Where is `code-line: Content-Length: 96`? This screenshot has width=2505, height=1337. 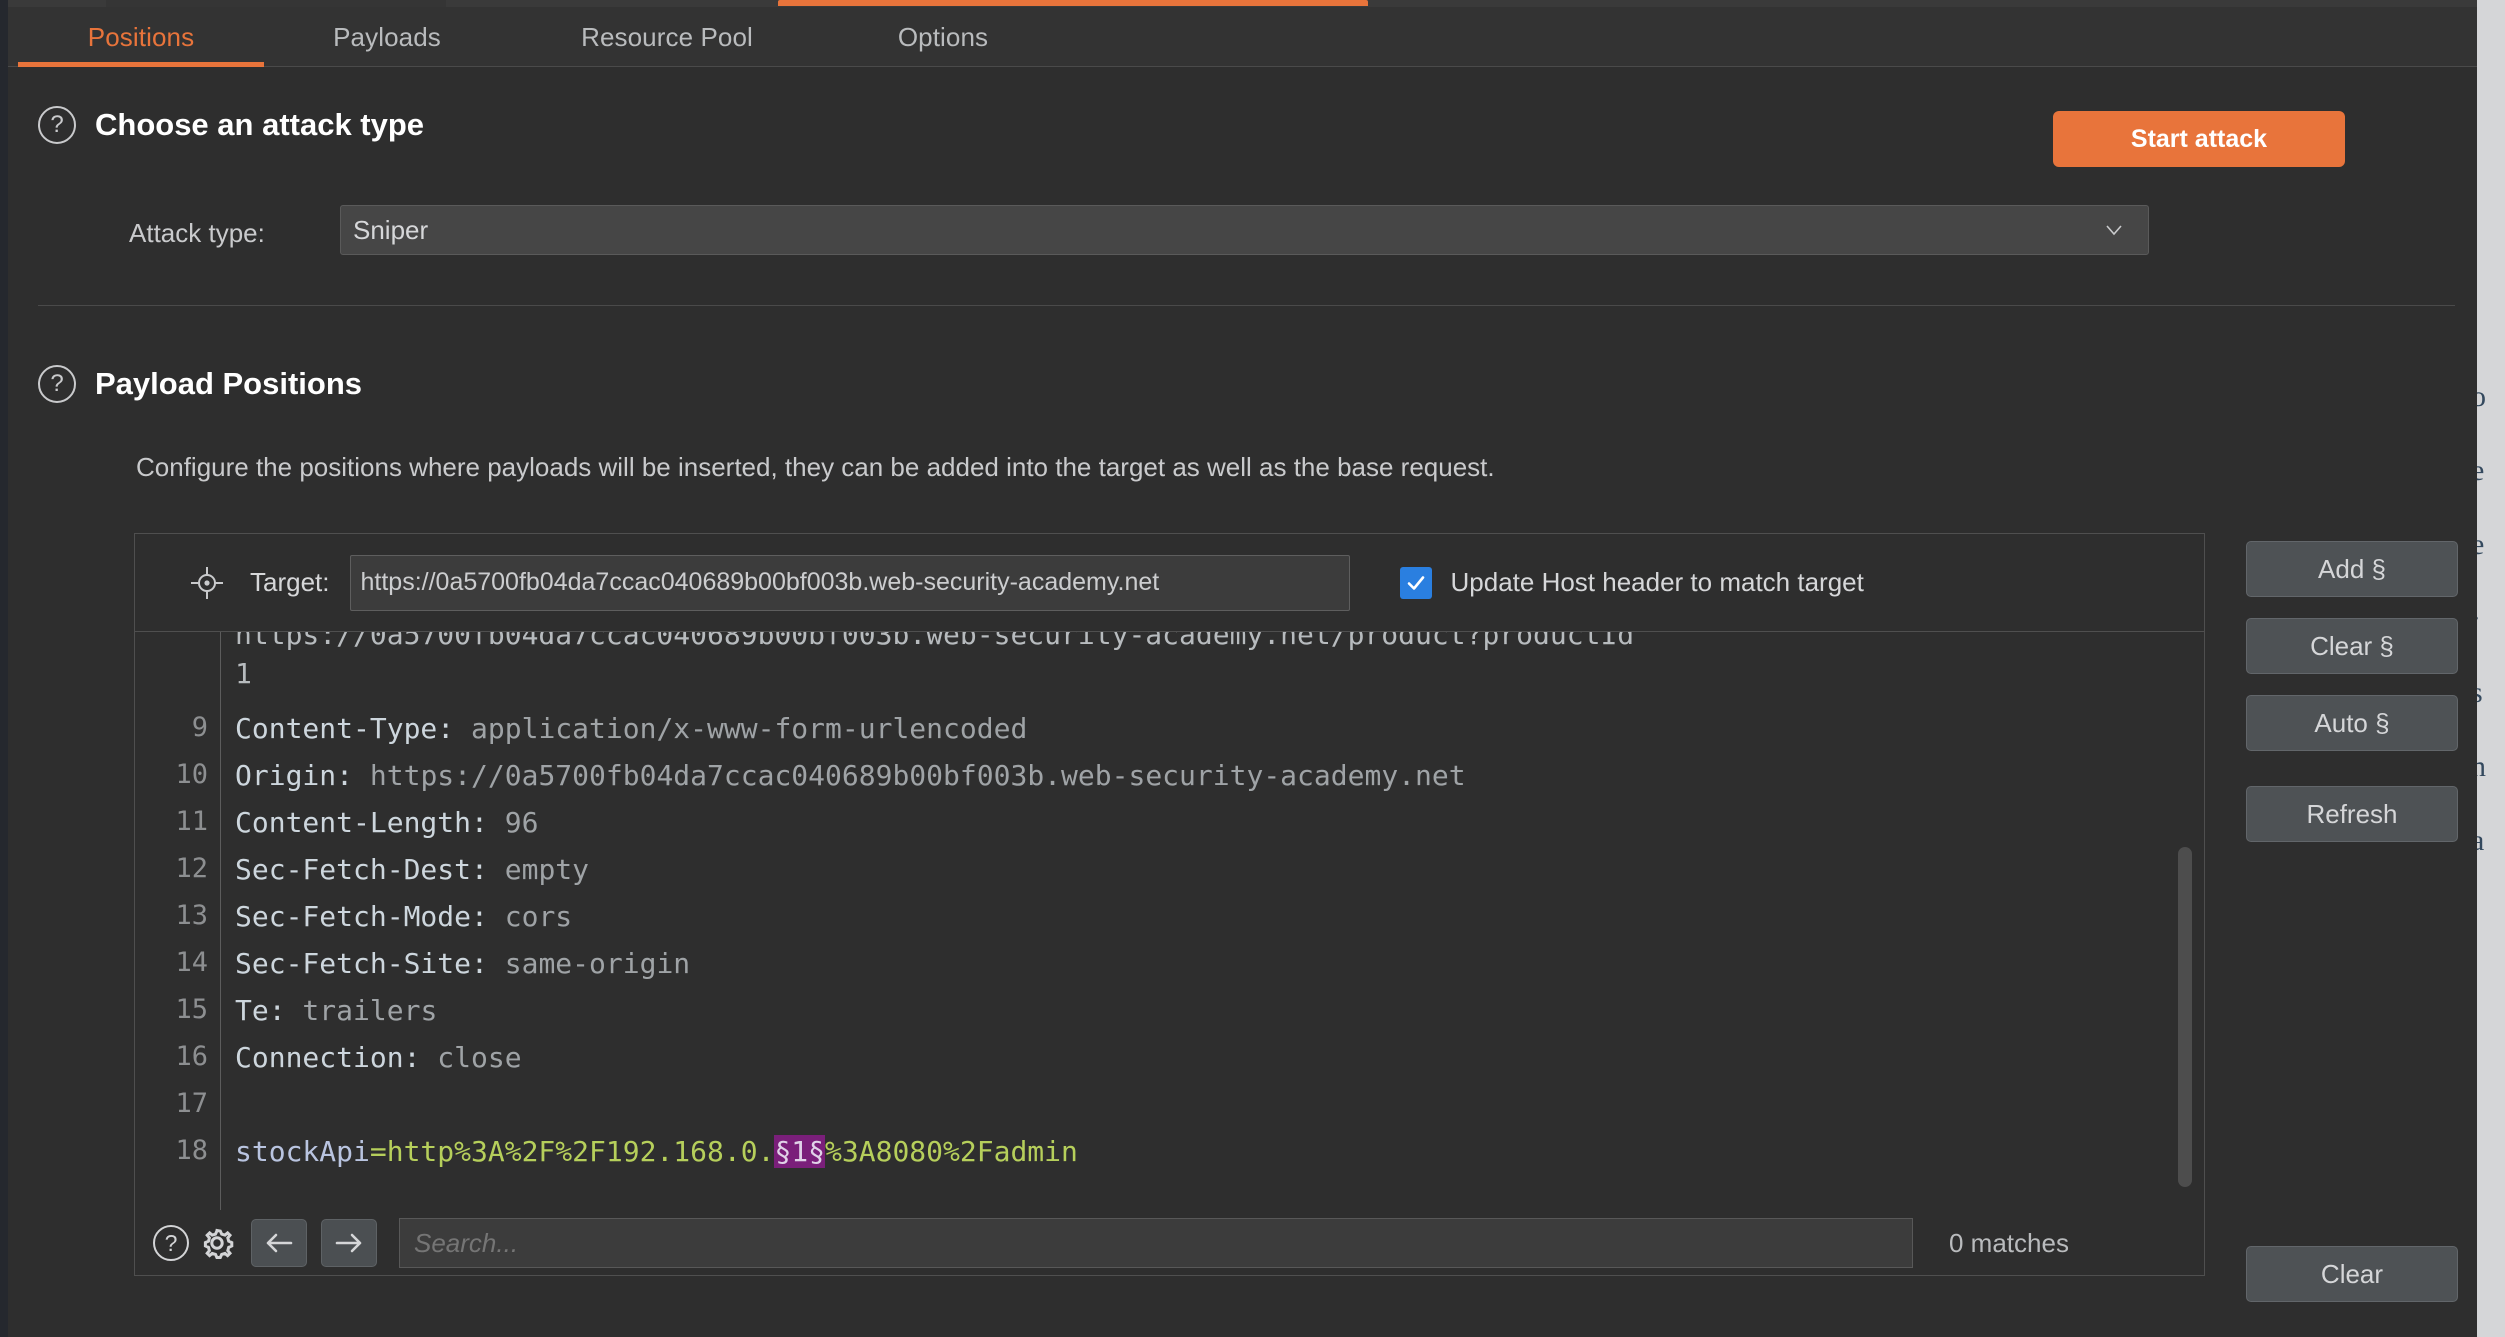
code-line: Content-Length: 96 is located at coordinates (386, 822).